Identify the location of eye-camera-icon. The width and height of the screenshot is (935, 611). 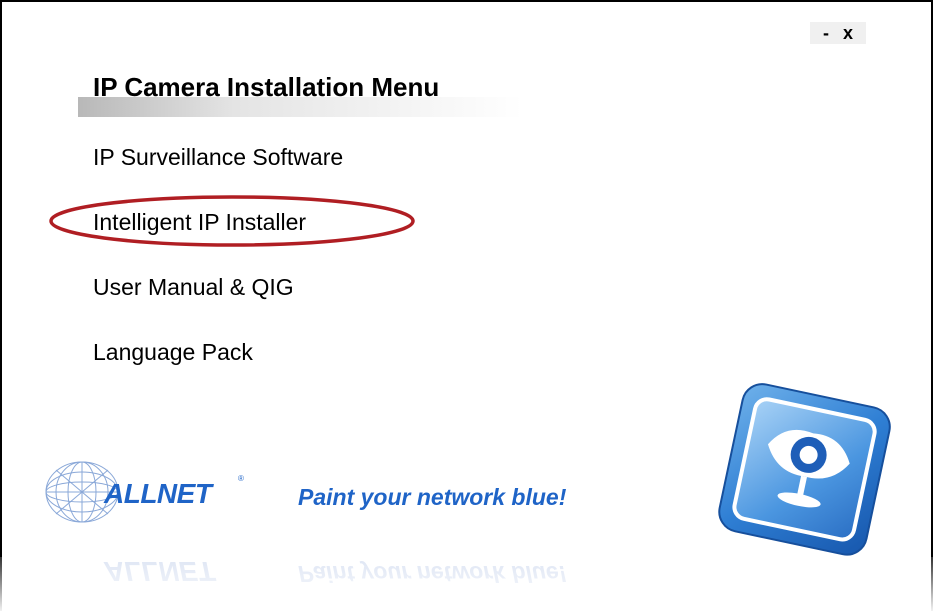
(804, 469).